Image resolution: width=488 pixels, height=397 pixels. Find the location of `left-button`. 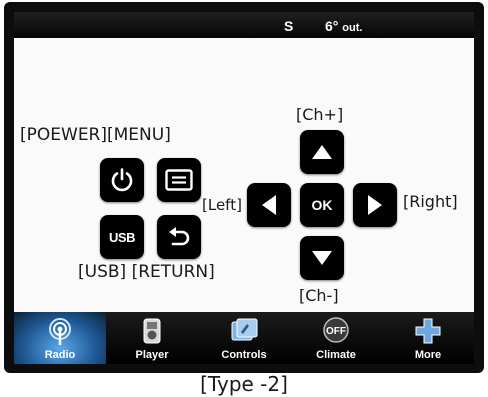

left-button is located at coordinates (269, 205).